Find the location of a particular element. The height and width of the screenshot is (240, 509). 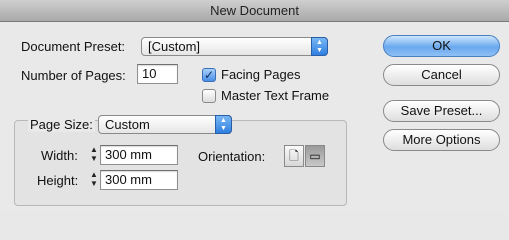

master-text-frame-label: Master Text Frame is located at coordinates (275, 95).